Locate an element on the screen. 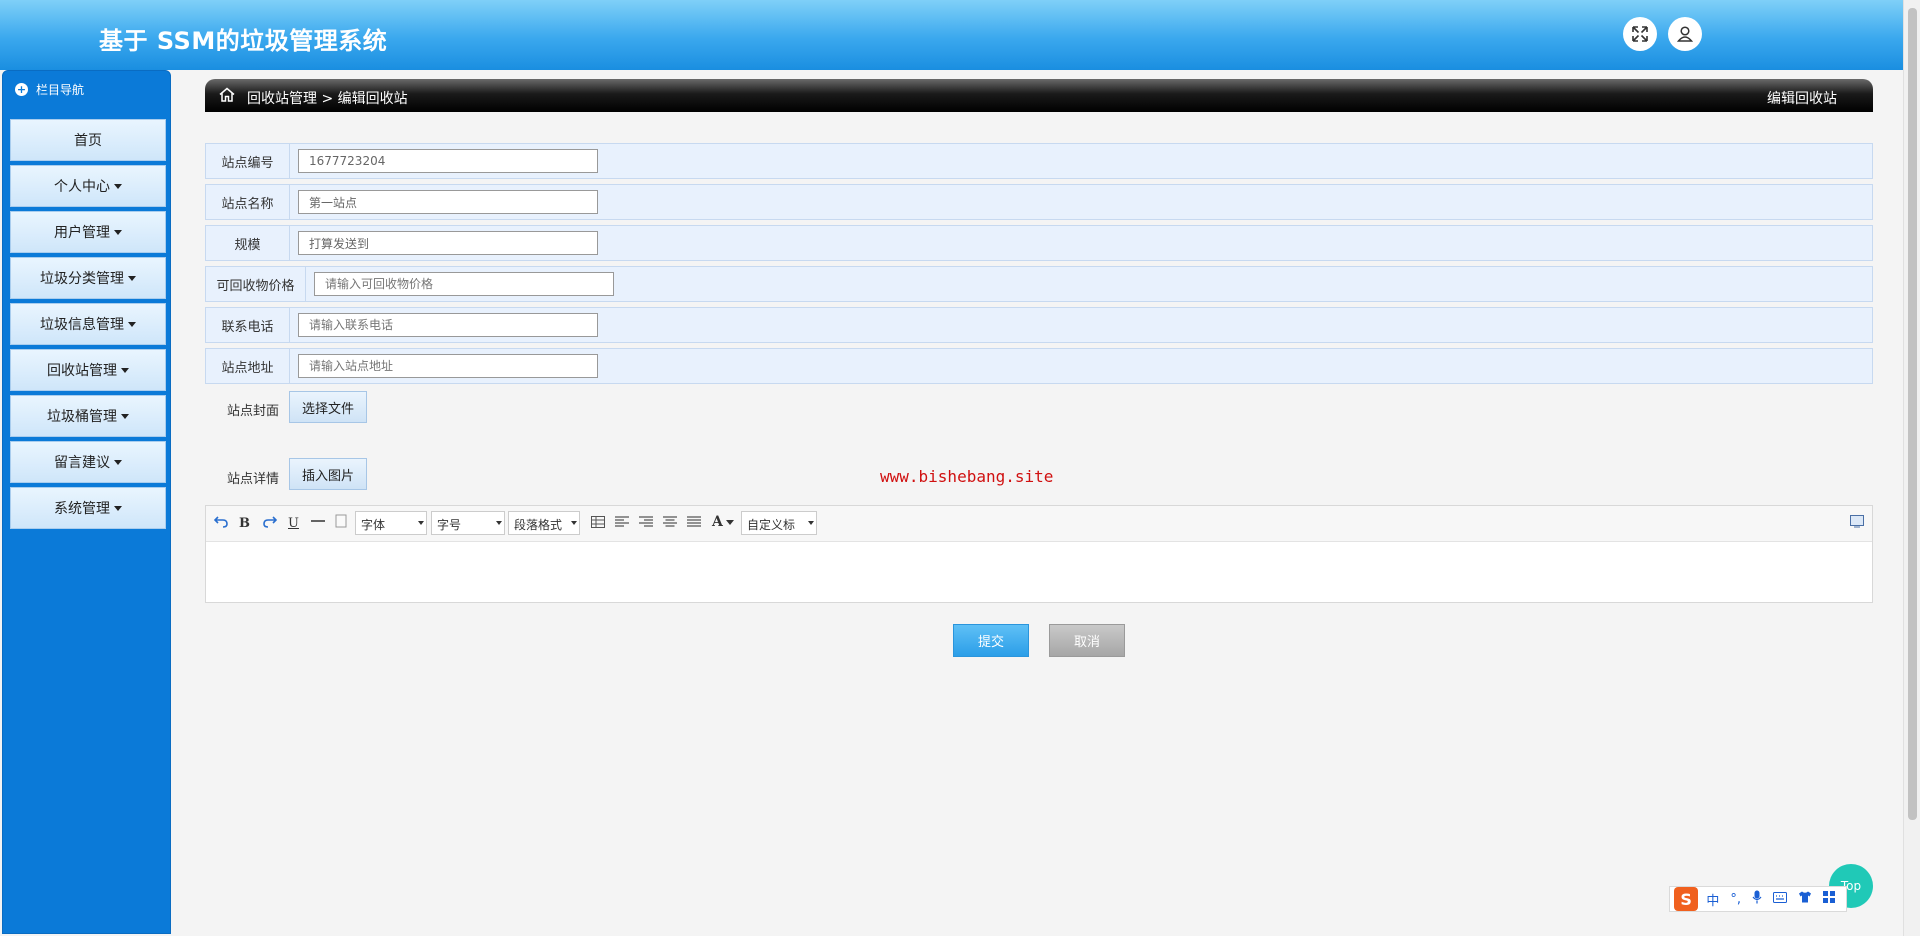 The height and width of the screenshot is (936, 1920). sidebar-item-label: 系统管理 is located at coordinates (82, 509).